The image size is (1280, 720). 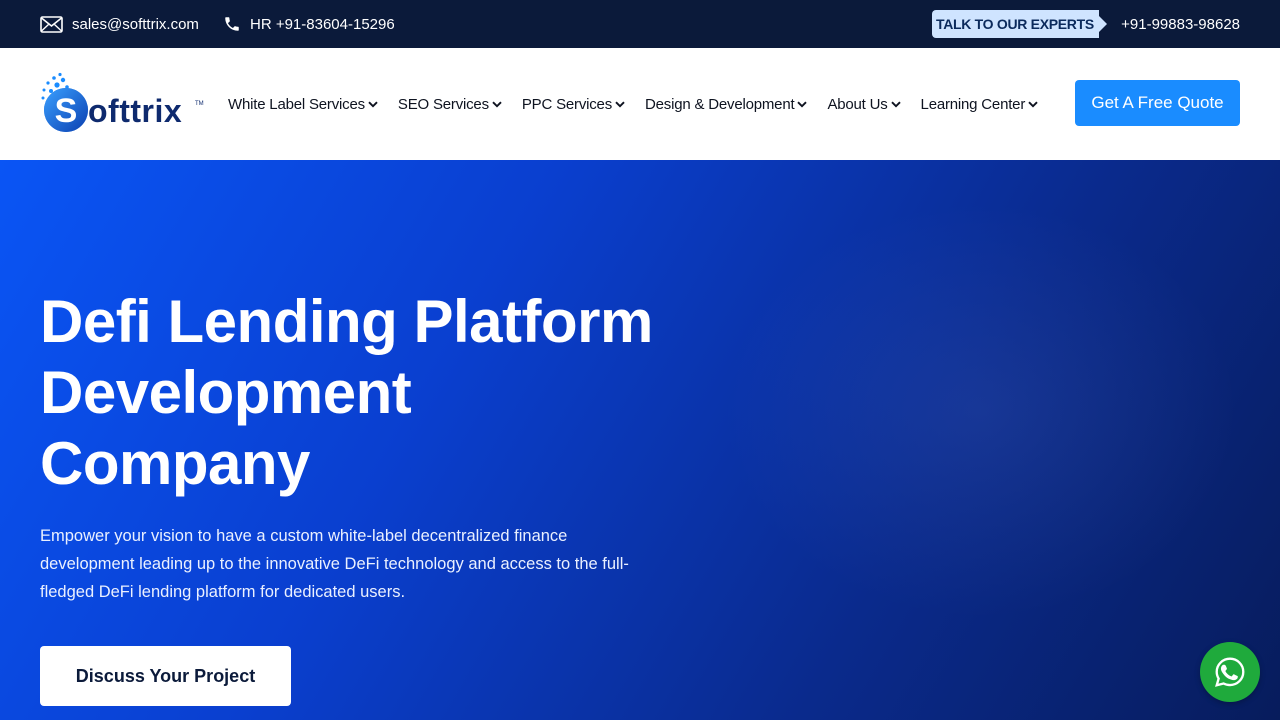 I want to click on phone-icon, so click(x=232, y=24).